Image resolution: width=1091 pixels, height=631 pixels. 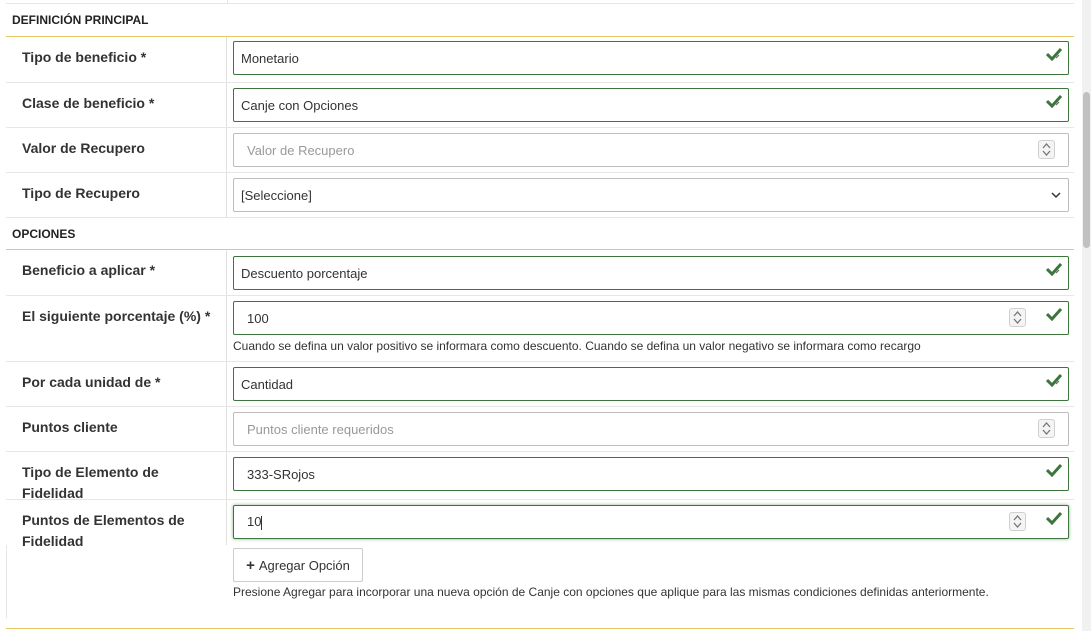 I want to click on row-unidad: Por cada unidad de * Cantidad, so click(x=540, y=384).